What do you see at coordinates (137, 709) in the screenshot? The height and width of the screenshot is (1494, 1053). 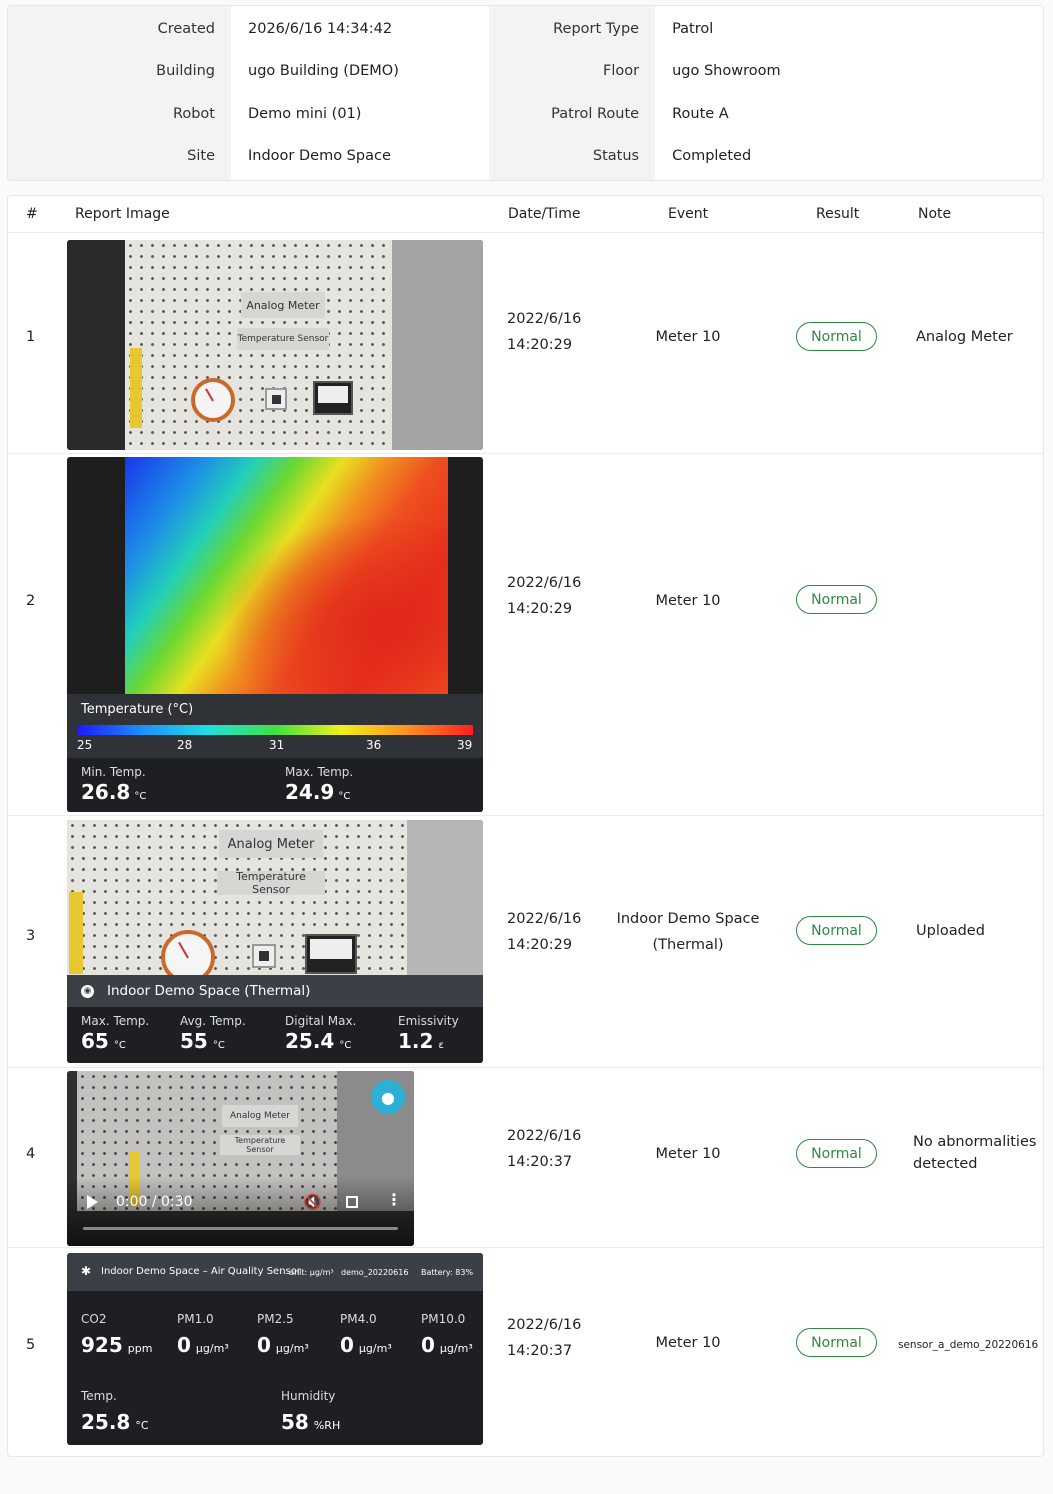 I see `thermal-legend-title: Temperature (°C)` at bounding box center [137, 709].